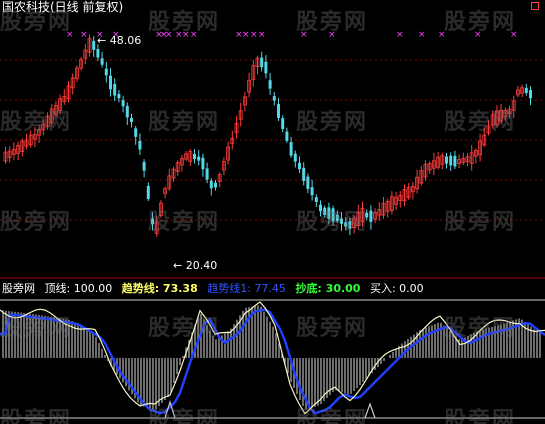  I want to click on high-price-label: ← 48.06, so click(119, 40).